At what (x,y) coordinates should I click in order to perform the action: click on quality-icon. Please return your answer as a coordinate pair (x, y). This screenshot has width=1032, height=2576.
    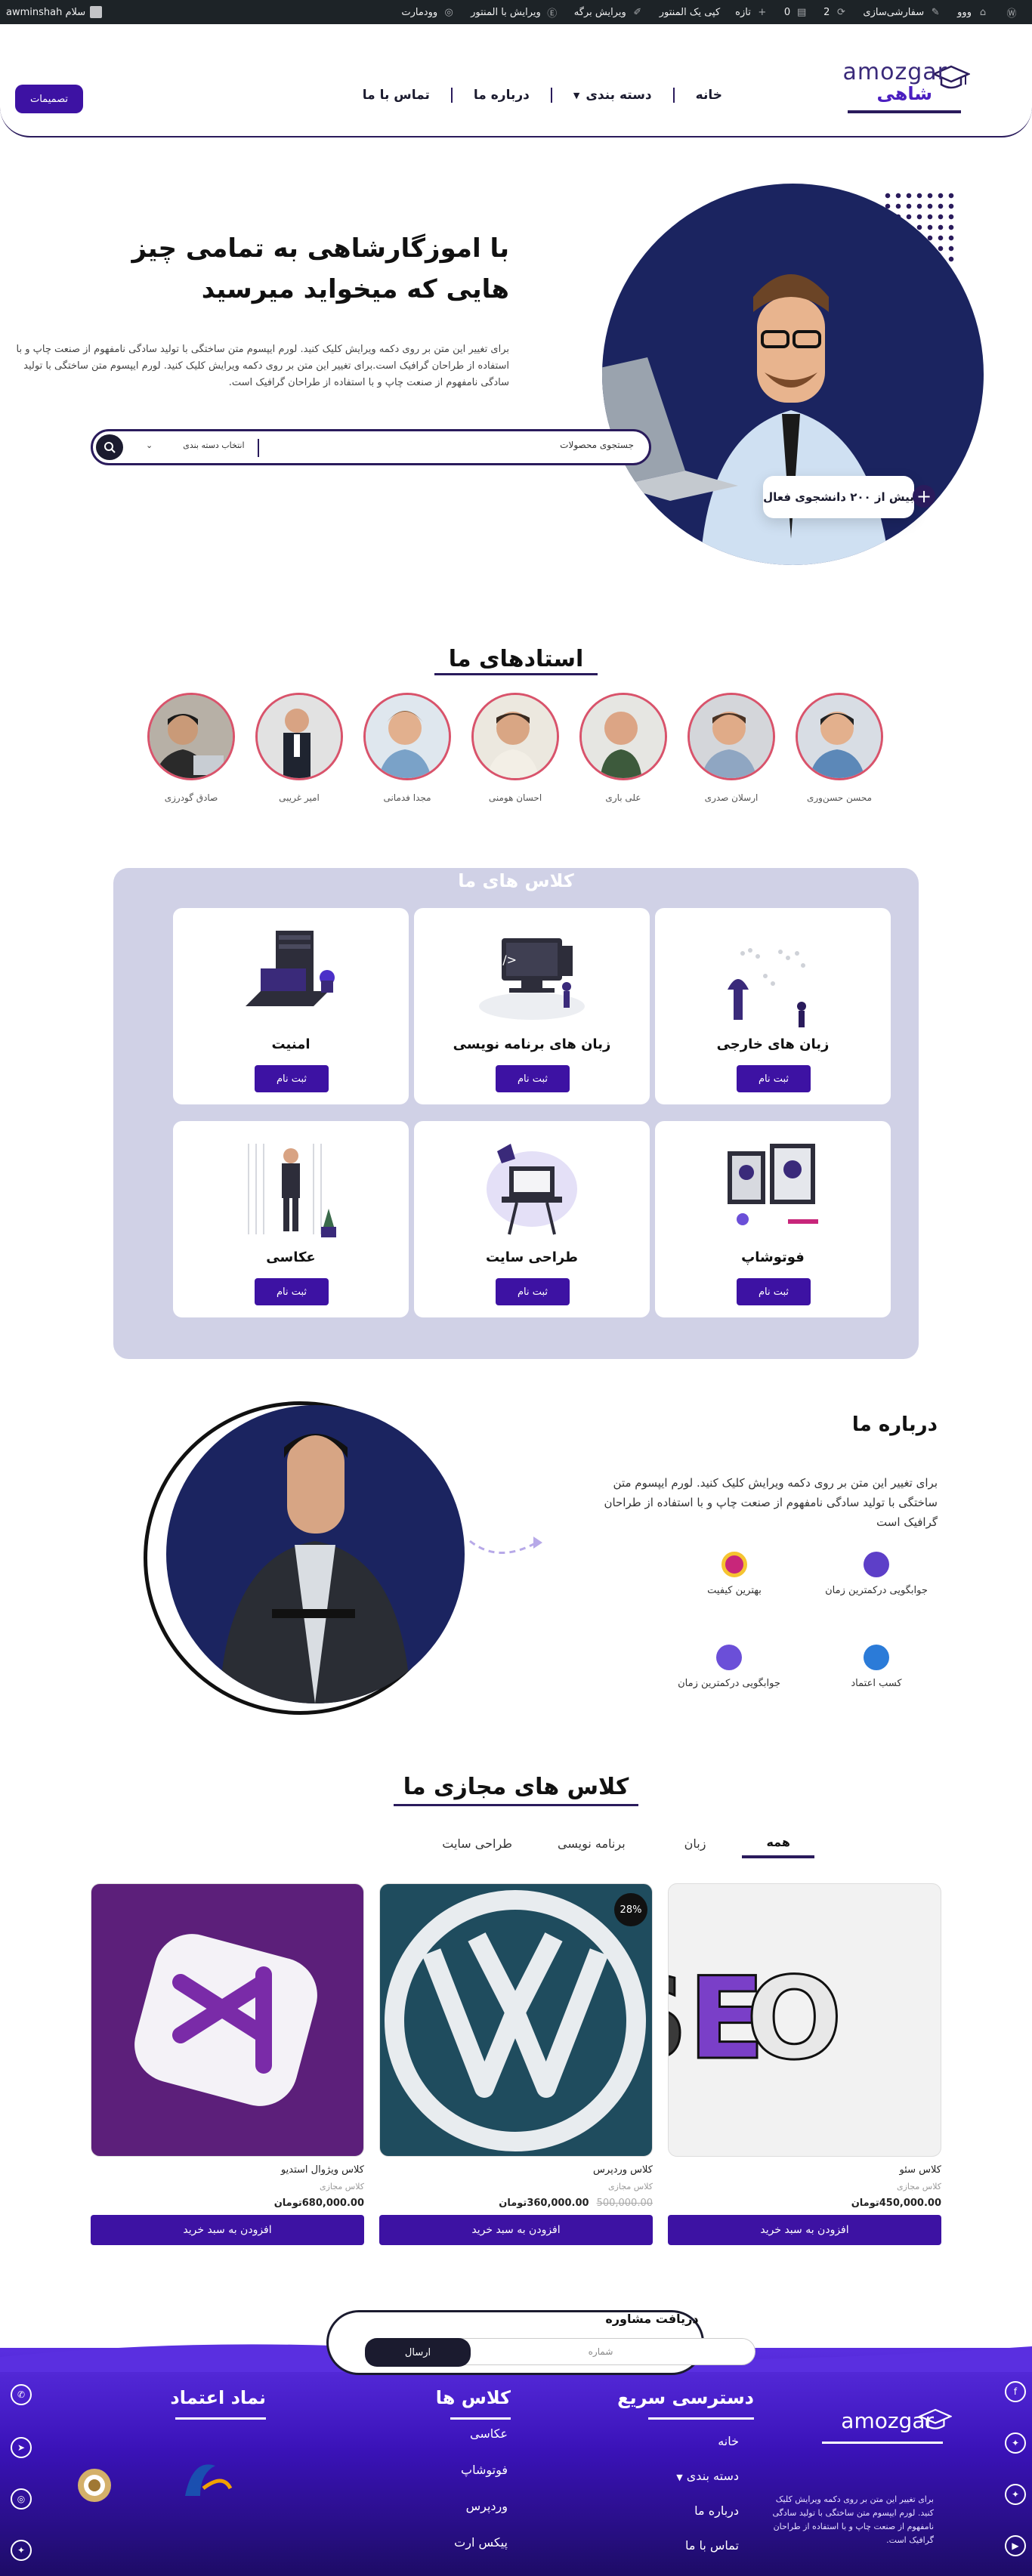
    Looking at the image, I should click on (734, 1564).